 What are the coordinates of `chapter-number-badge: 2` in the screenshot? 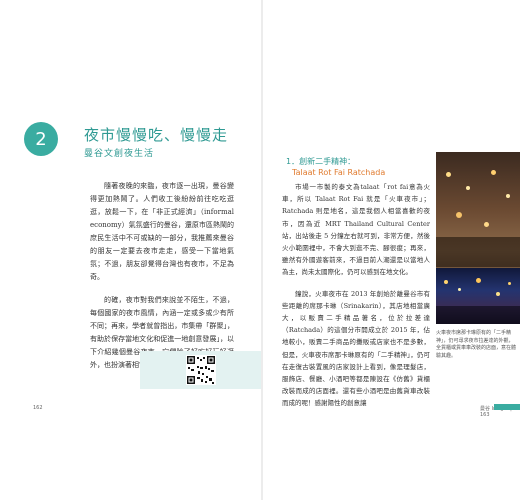 It's located at (41, 139).